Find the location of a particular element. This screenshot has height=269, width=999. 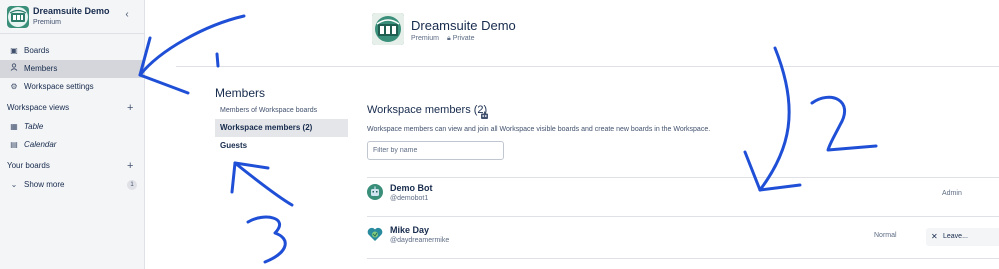

gear-icon: ⚙ is located at coordinates (14, 86).